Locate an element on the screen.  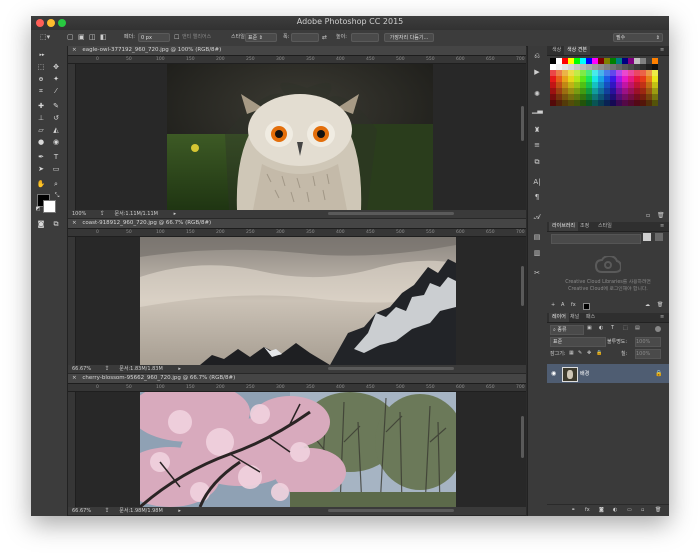
background-color-swatch is located at coordinates (49, 206).